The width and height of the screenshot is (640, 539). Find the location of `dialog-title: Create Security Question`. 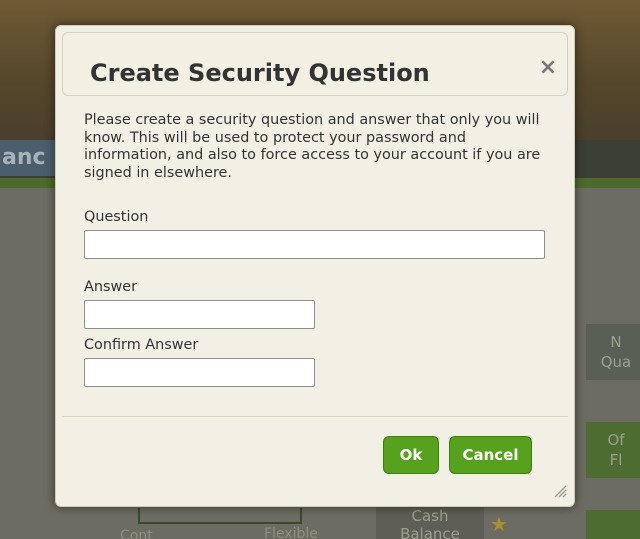

dialog-title: Create Security Question is located at coordinates (260, 73).